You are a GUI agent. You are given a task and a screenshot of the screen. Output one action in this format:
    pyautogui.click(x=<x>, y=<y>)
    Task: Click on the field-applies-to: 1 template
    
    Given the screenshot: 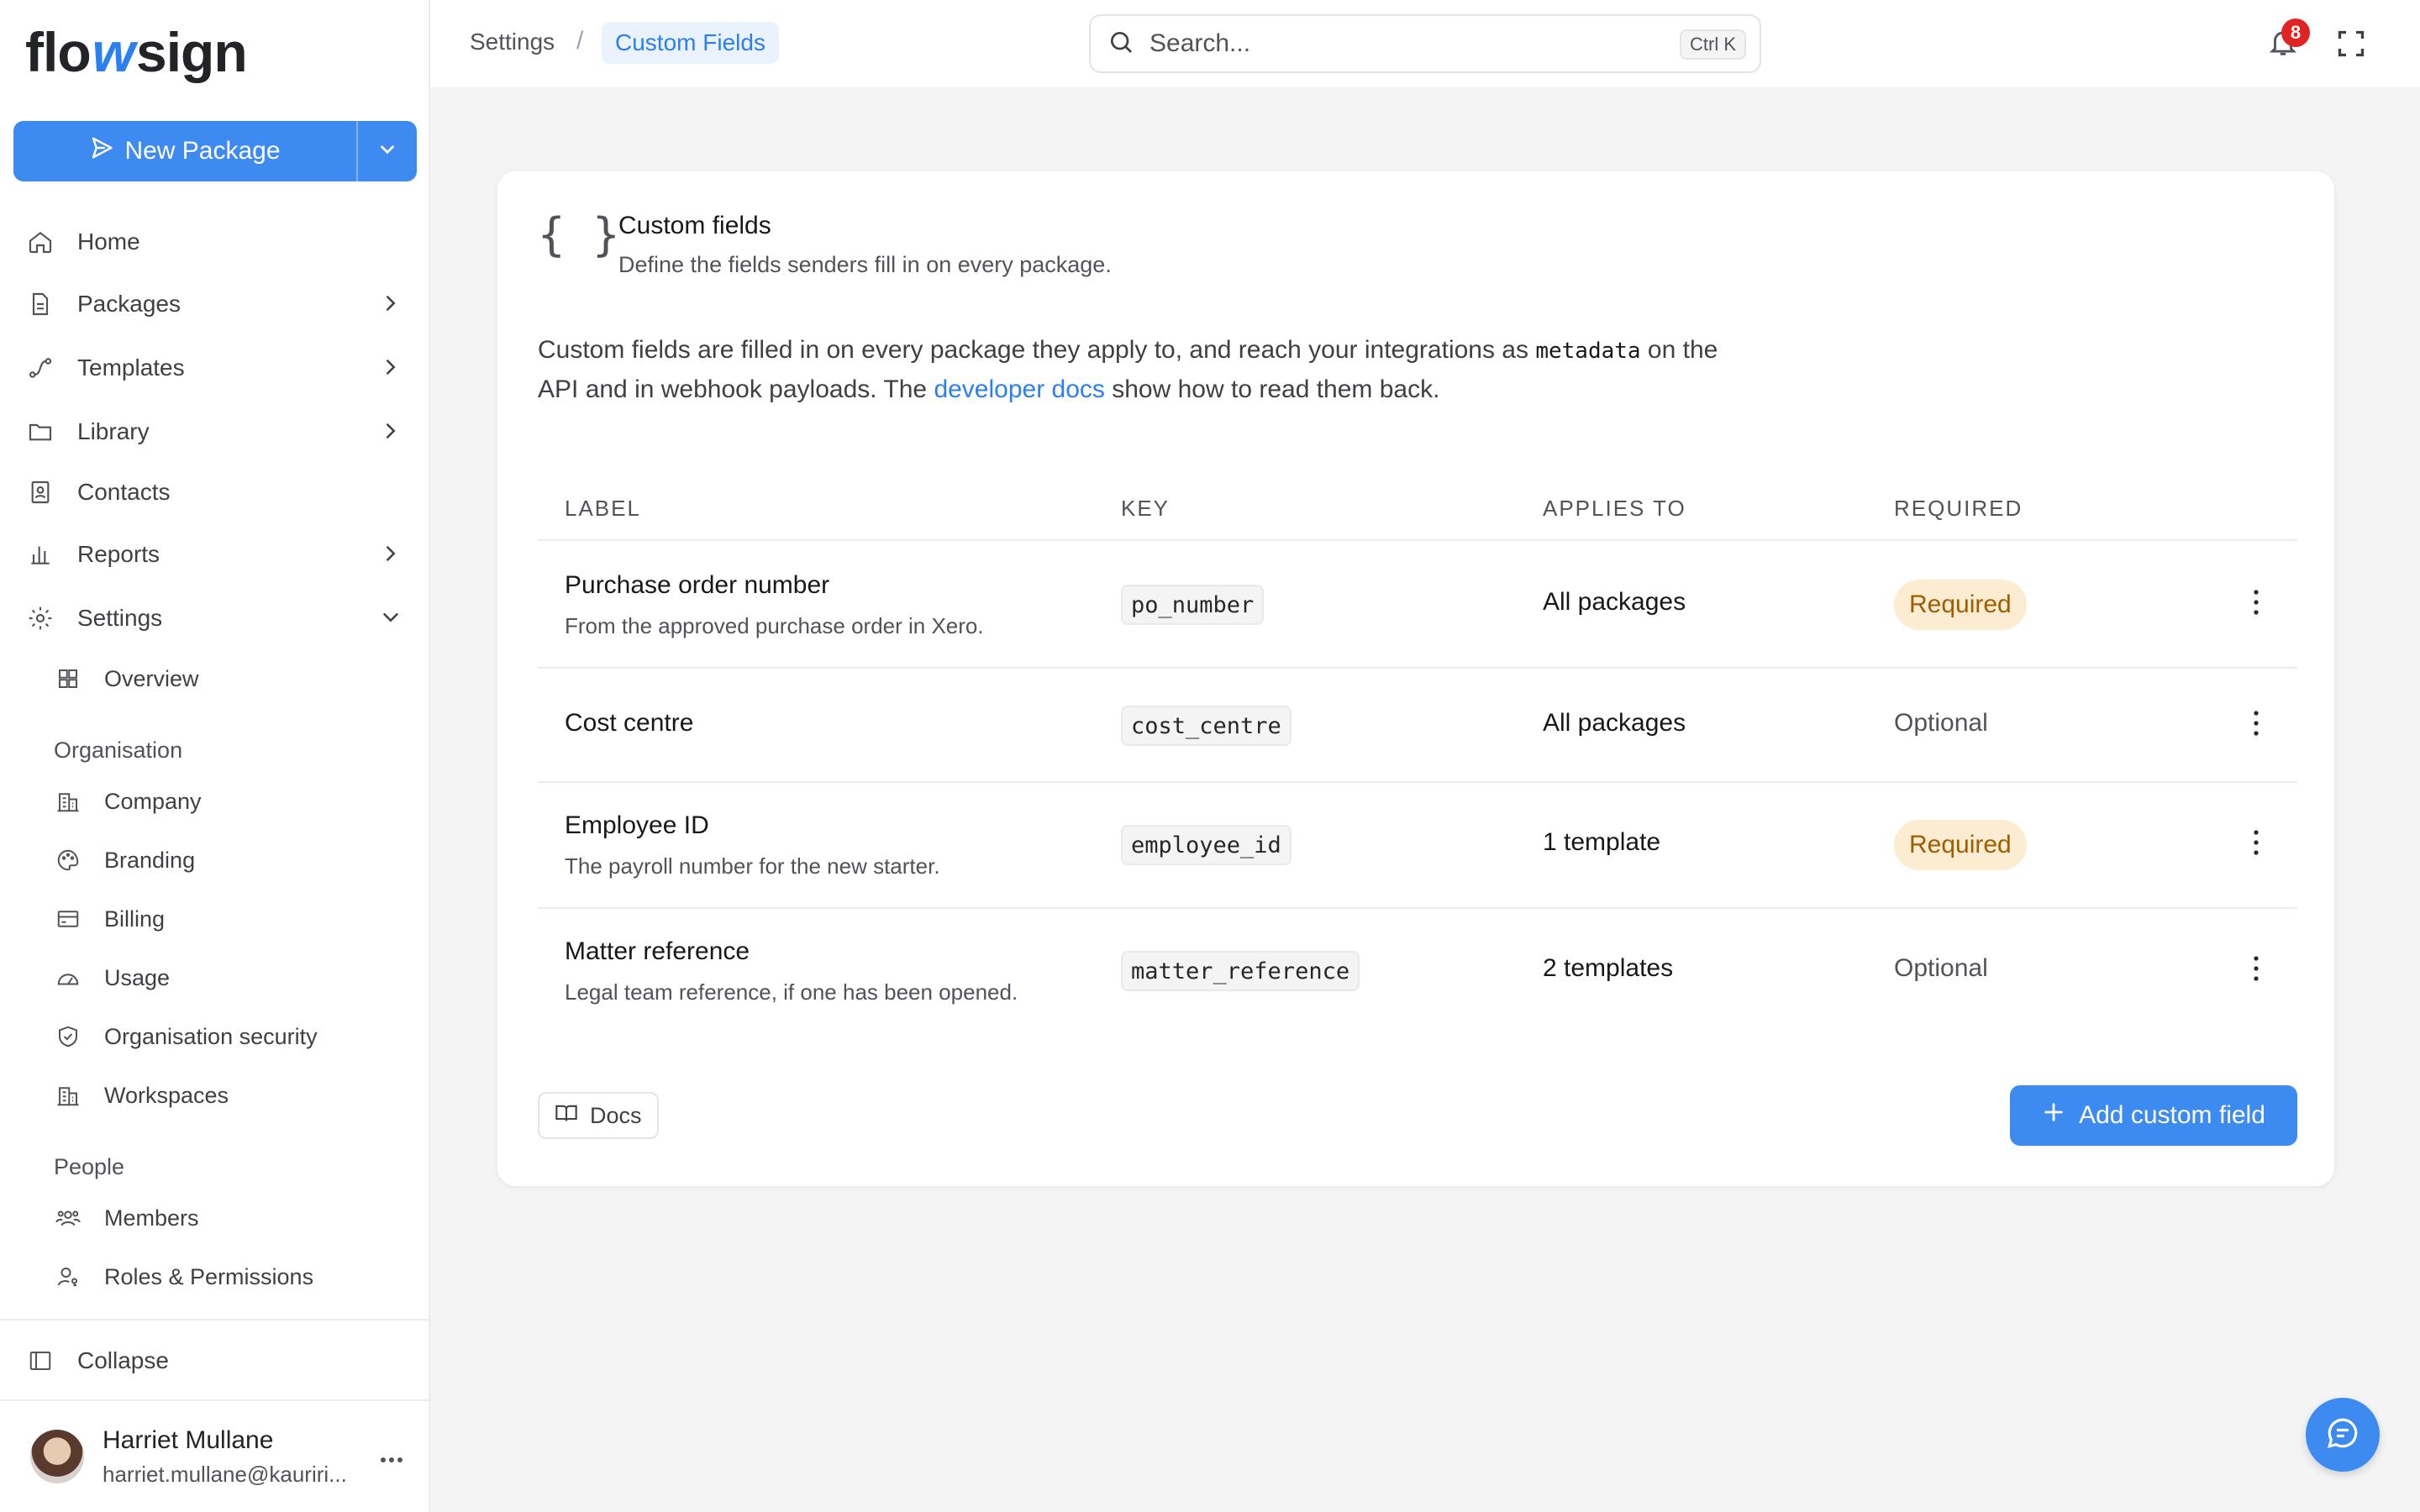 What is the action you would take?
    pyautogui.click(x=1602, y=842)
    